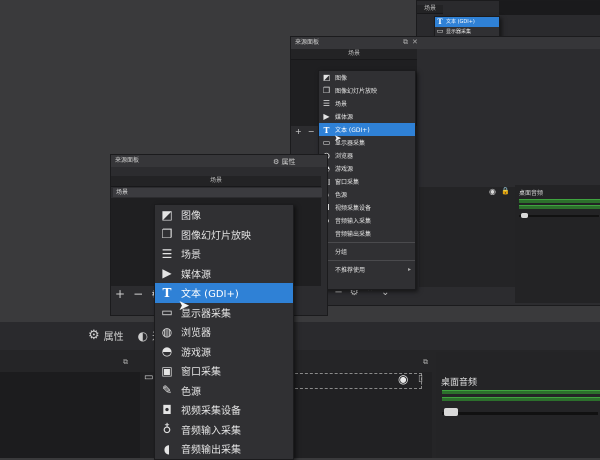 The width and height of the screenshot is (600, 460). What do you see at coordinates (347, 182) in the screenshot?
I see `menu-item-label: 窗口采集` at bounding box center [347, 182].